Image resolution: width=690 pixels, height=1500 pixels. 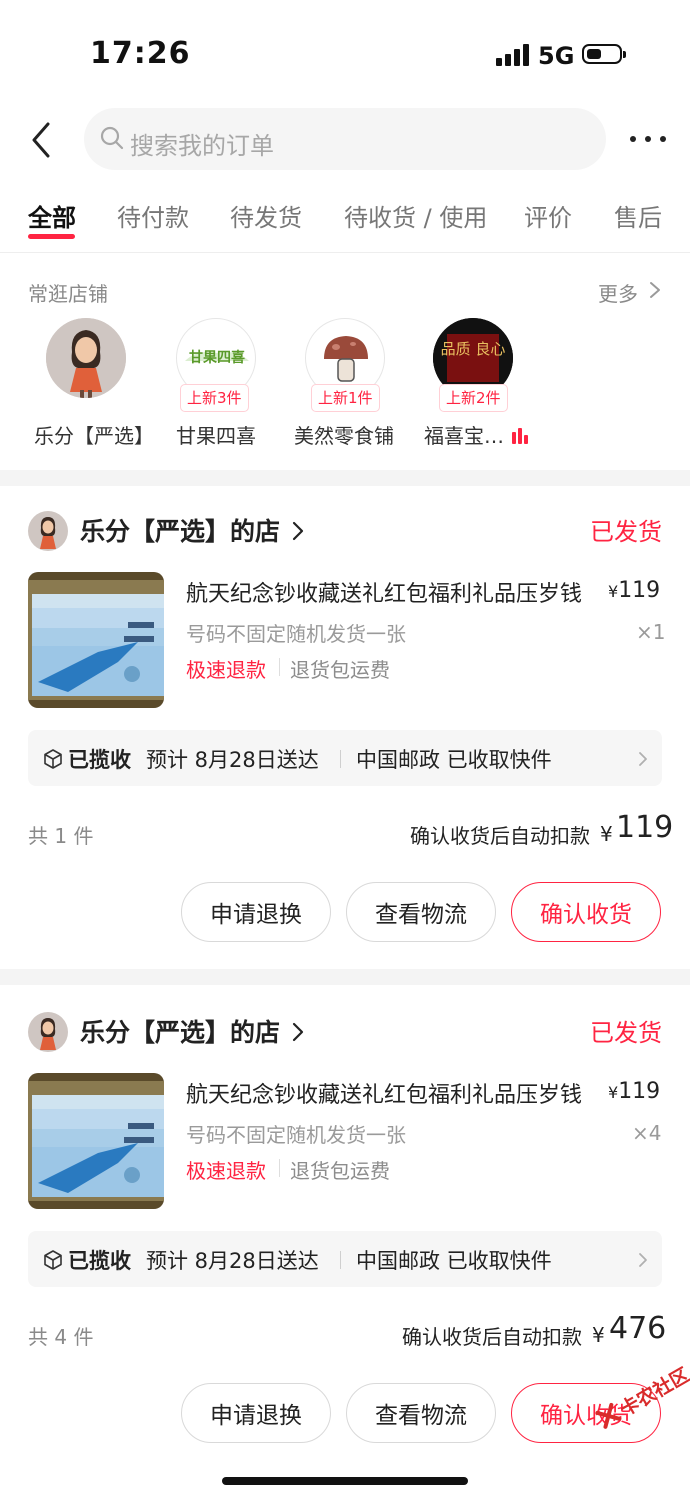 I want to click on home-indicator, so click(x=345, y=1481).